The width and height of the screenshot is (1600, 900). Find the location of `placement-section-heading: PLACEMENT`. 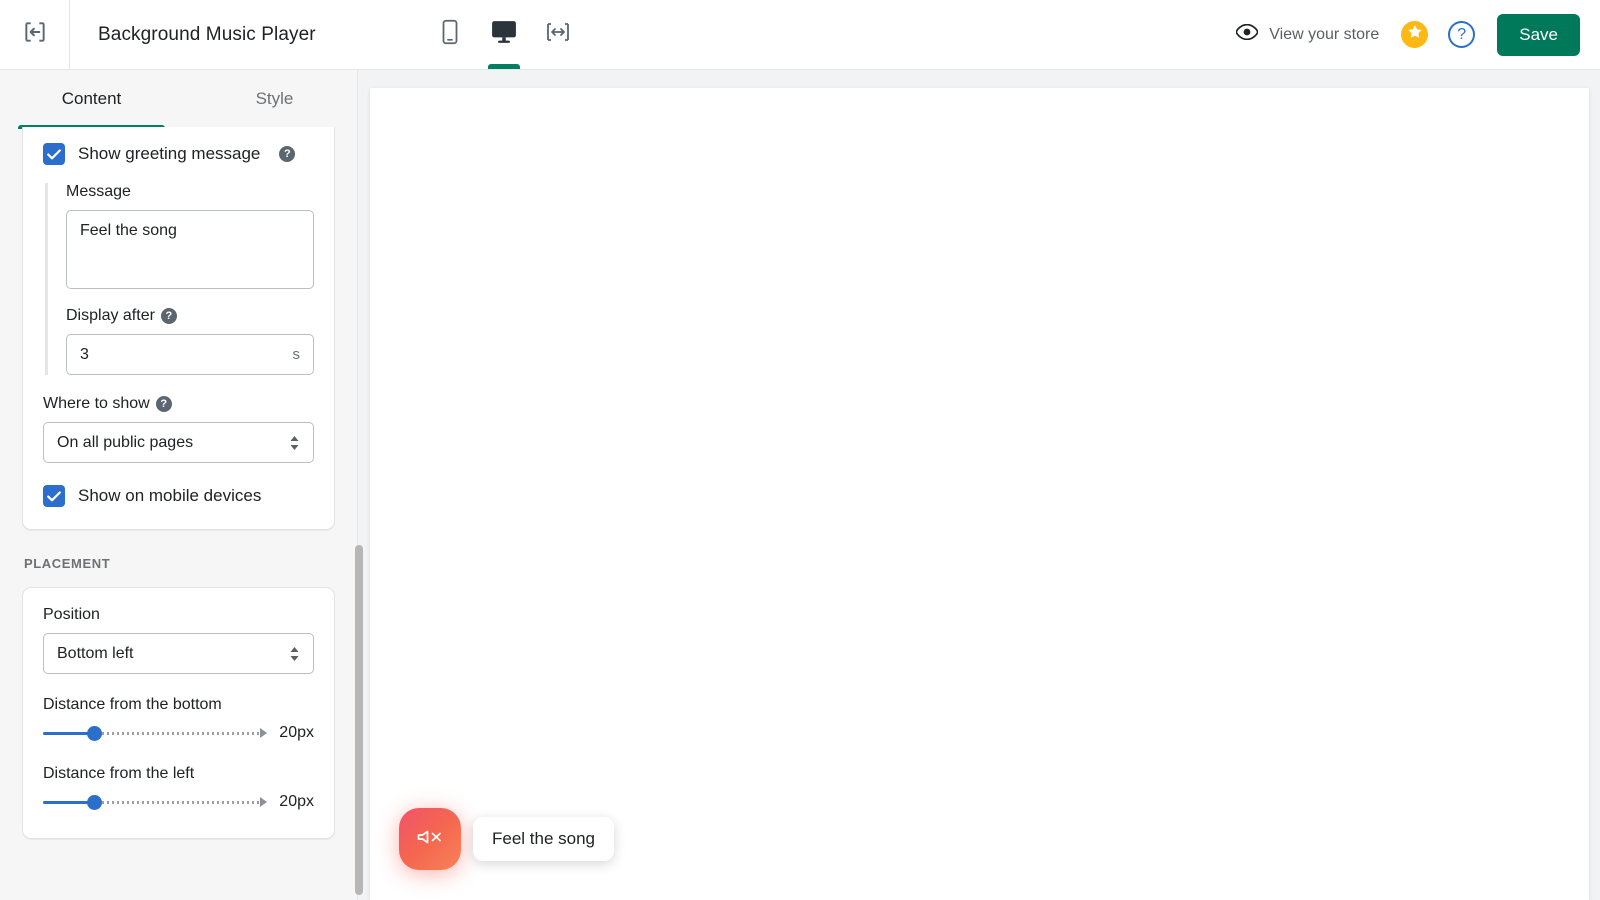

placement-section-heading: PLACEMENT is located at coordinates (67, 563).